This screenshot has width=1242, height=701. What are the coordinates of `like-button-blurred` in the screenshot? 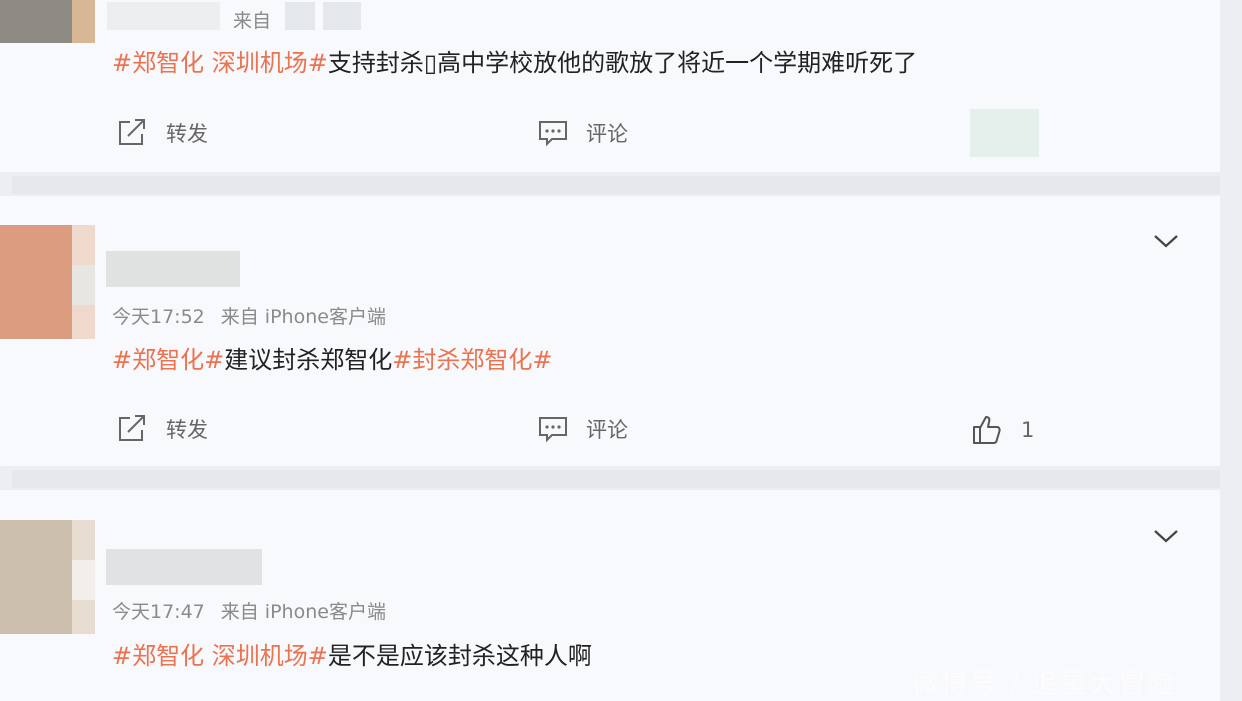 It's located at (1004, 133).